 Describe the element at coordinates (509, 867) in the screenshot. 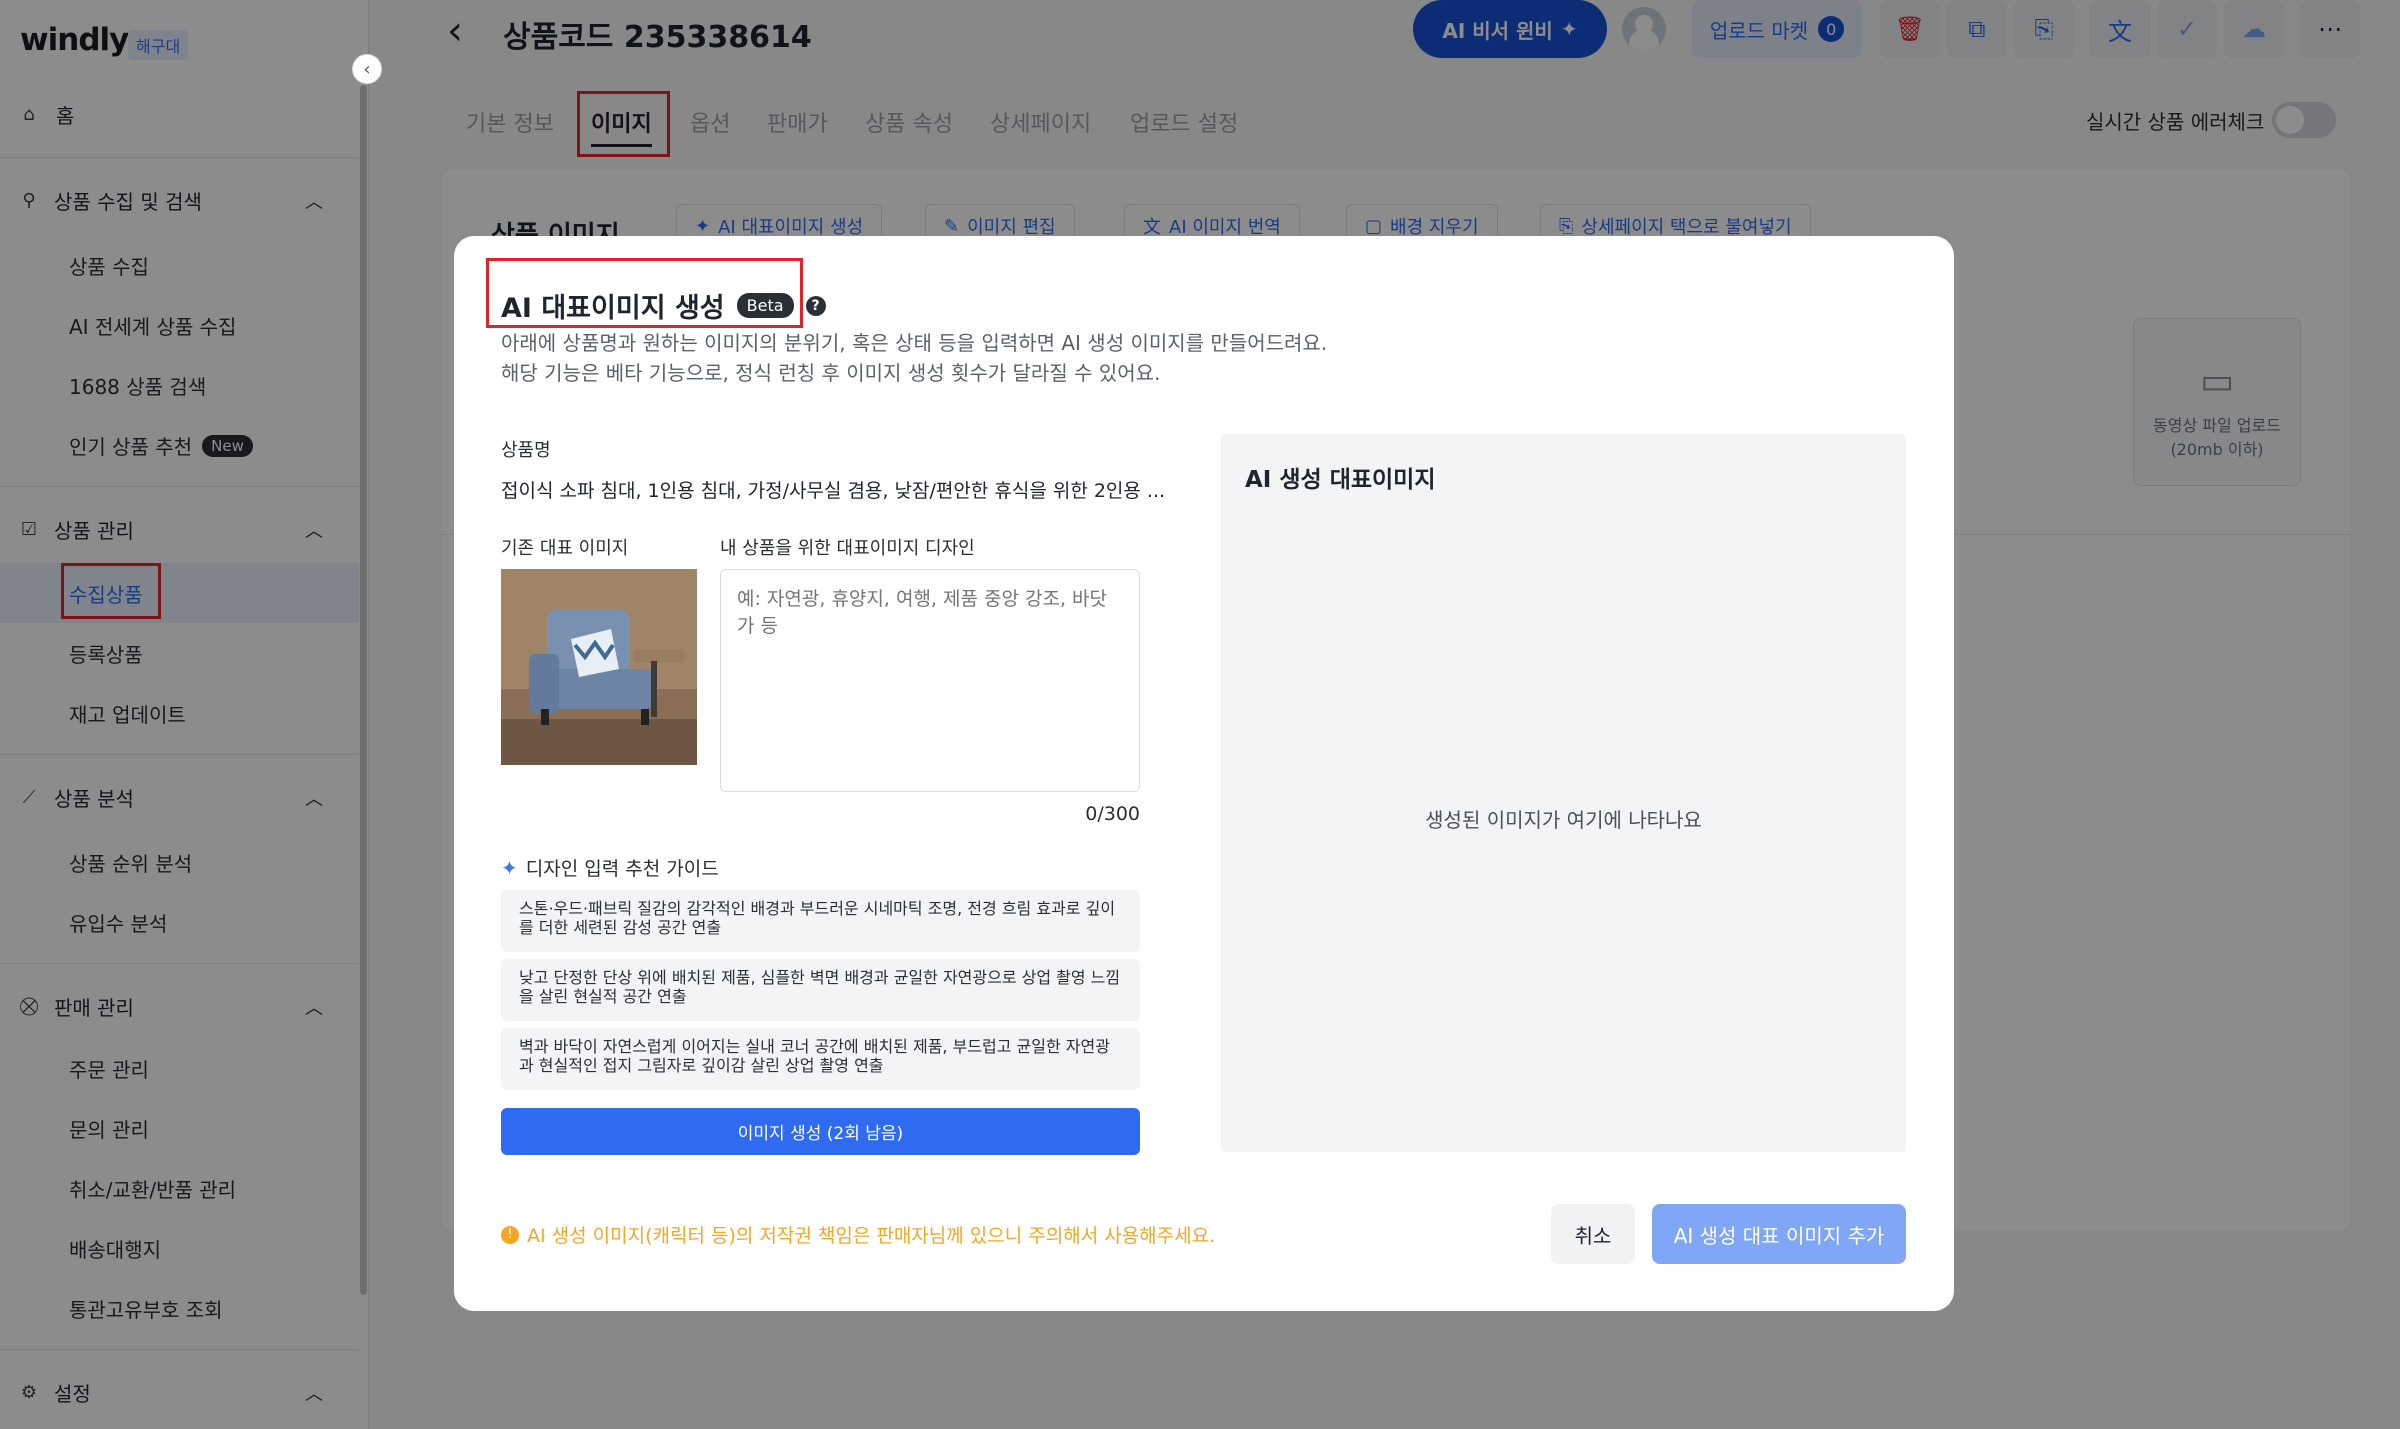

I see `sparkle-icon: ✦` at that location.